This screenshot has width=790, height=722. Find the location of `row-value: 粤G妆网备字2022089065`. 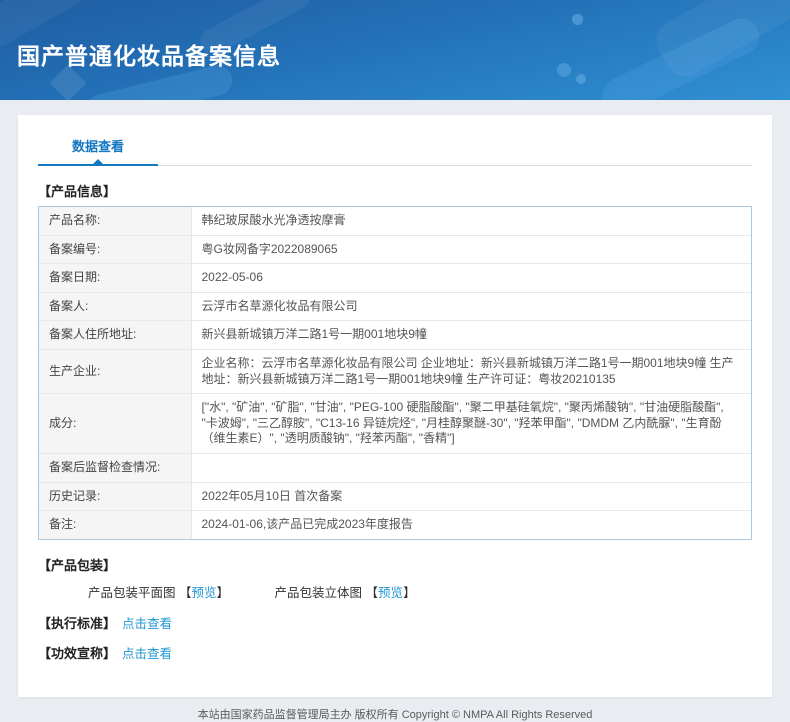

row-value: 粤G妆网备字2022089065 is located at coordinates (471, 249).